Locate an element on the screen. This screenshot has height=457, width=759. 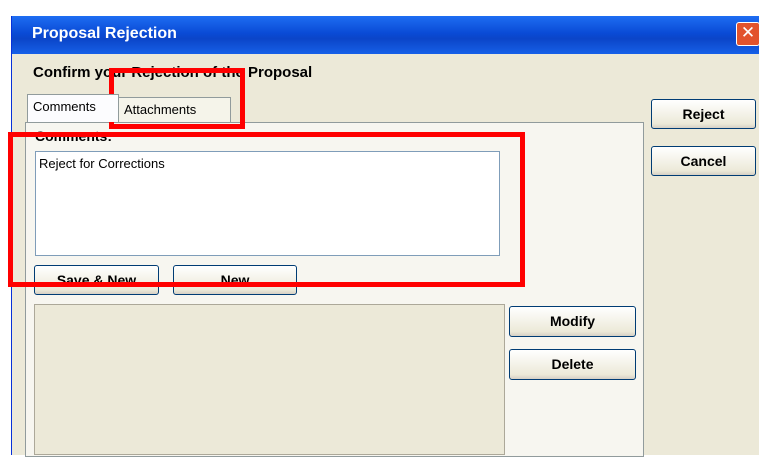
title-bar: Proposal Rejection ✕ is located at coordinates (385, 35).